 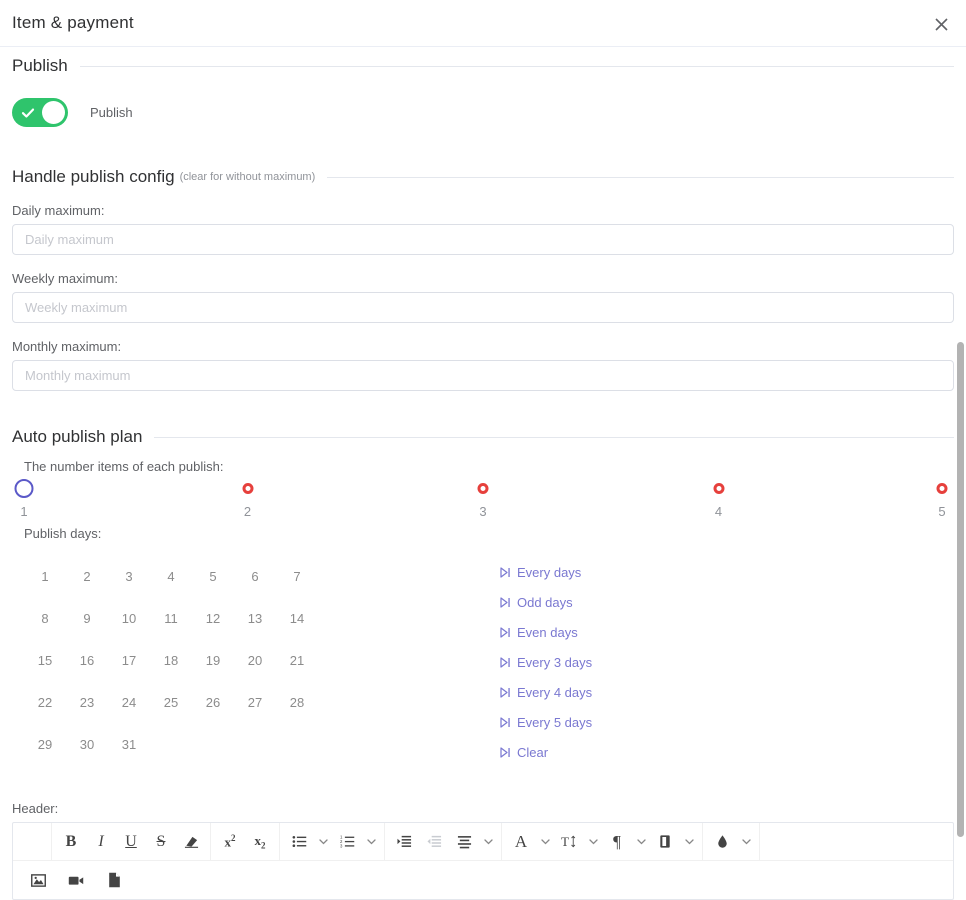 What do you see at coordinates (641, 842) in the screenshot?
I see `paragraph-dropdown` at bounding box center [641, 842].